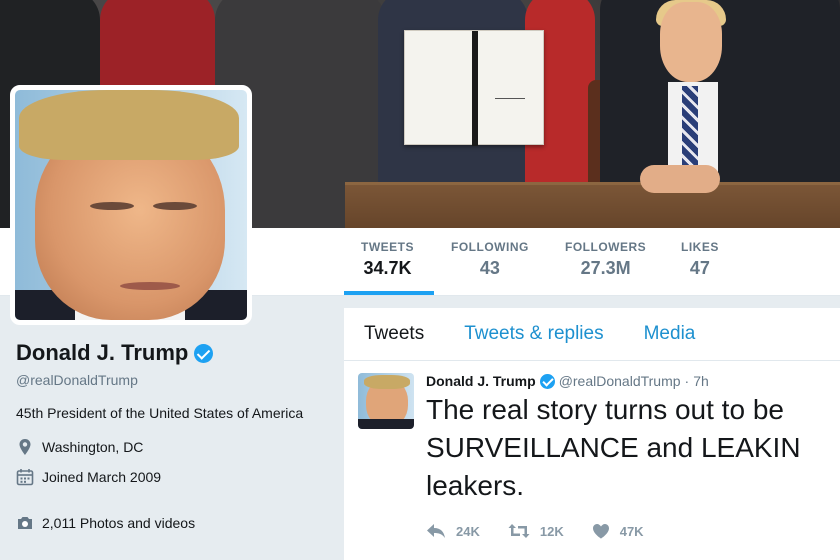  Describe the element at coordinates (171, 380) in the screenshot. I see `profile-handle: @realDonaldTrump` at that location.